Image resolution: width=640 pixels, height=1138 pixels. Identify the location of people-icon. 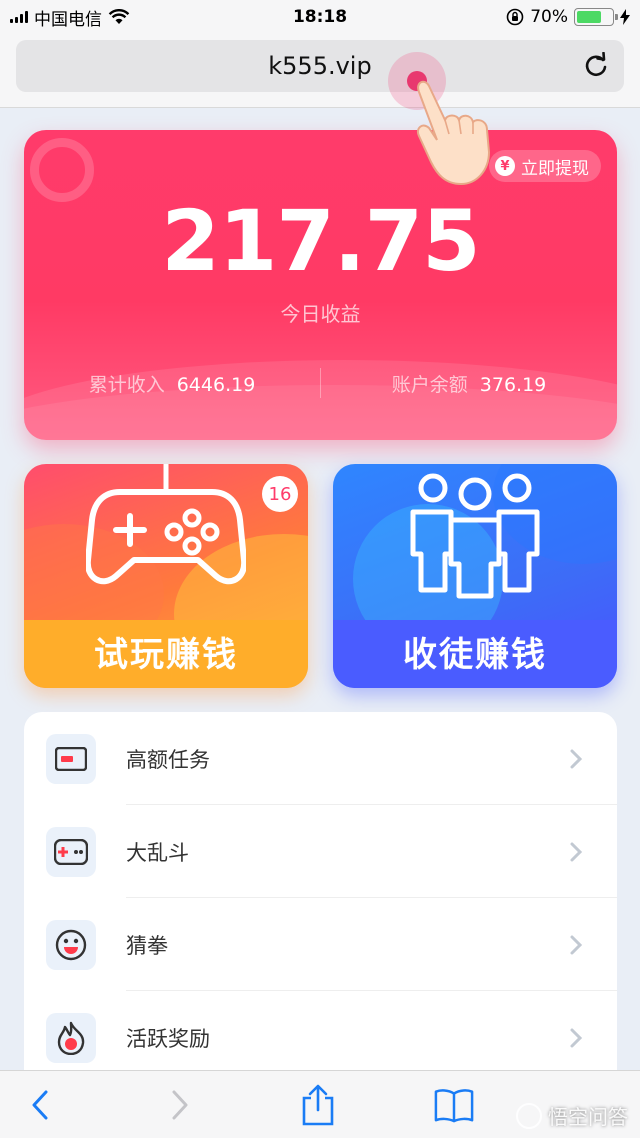
(475, 536).